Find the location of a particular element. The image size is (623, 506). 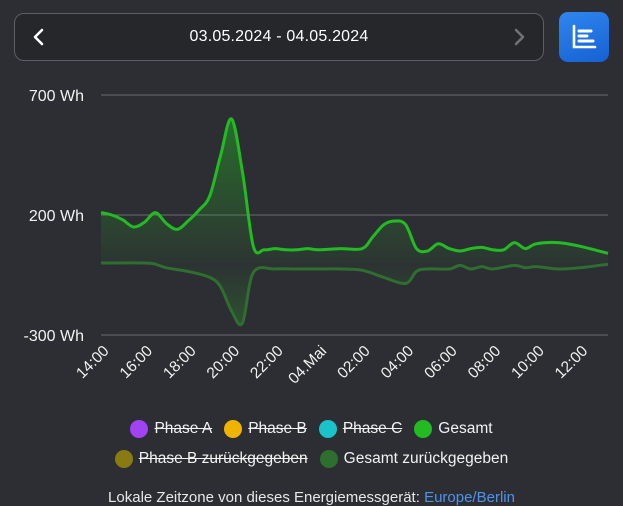

x-tick-label: 12:00 is located at coordinates (572, 362).